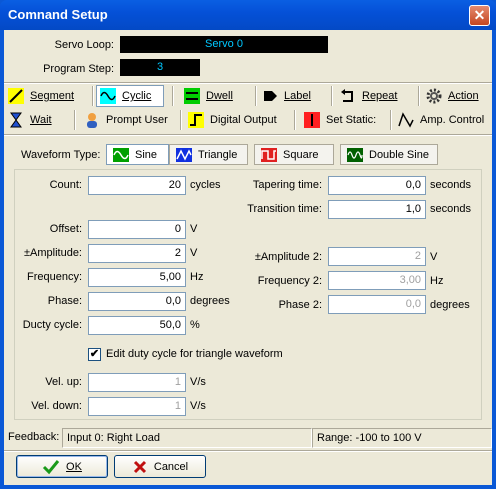 This screenshot has width=496, height=489. Describe the element at coordinates (62, 466) in the screenshot. I see `ok-button: OK` at that location.